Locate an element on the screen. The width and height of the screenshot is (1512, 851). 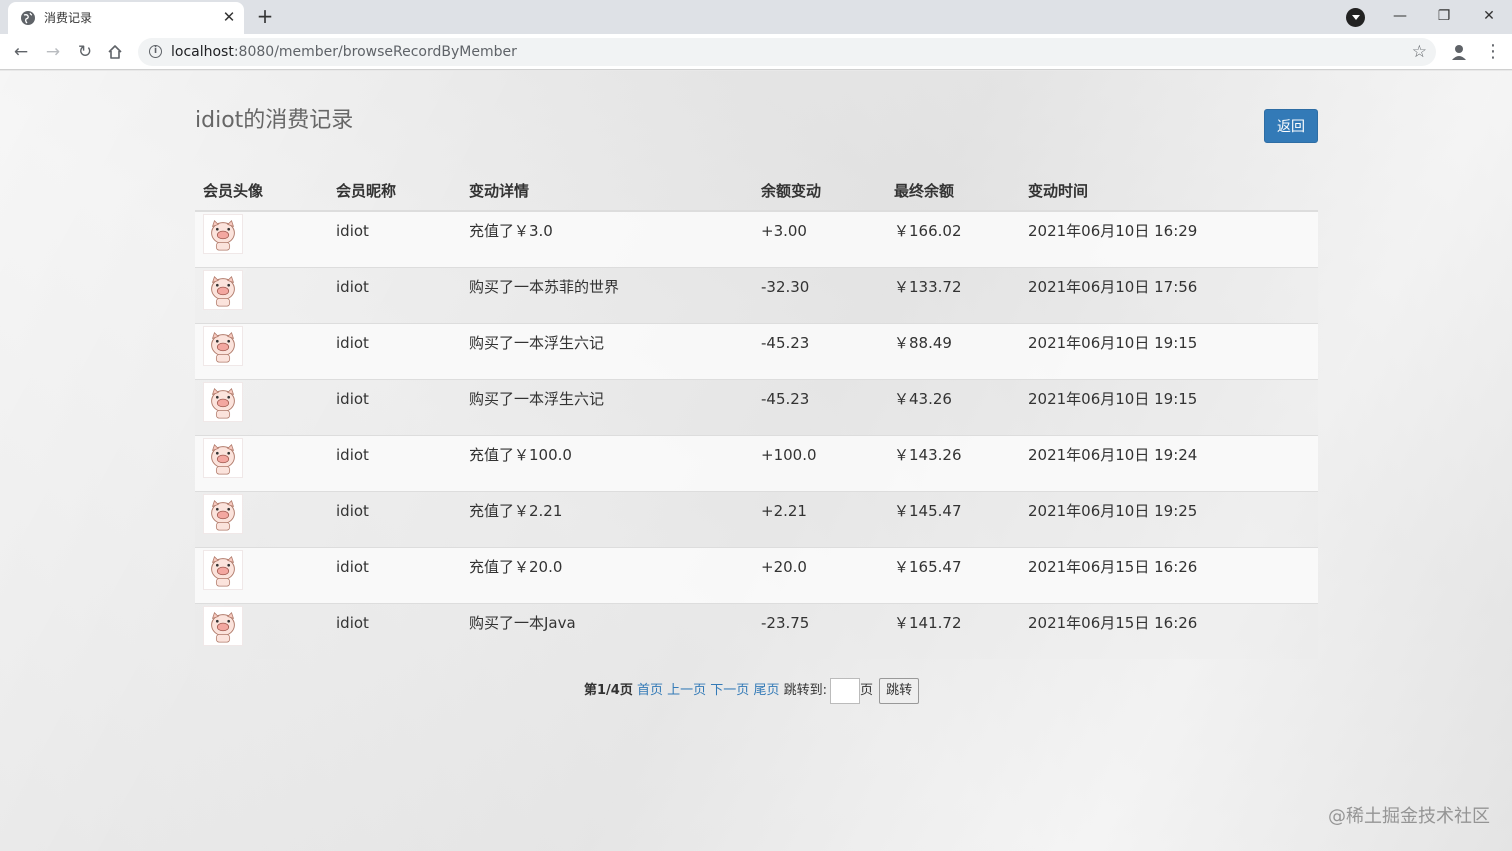
reload-icon: ↻ is located at coordinates (85, 52).